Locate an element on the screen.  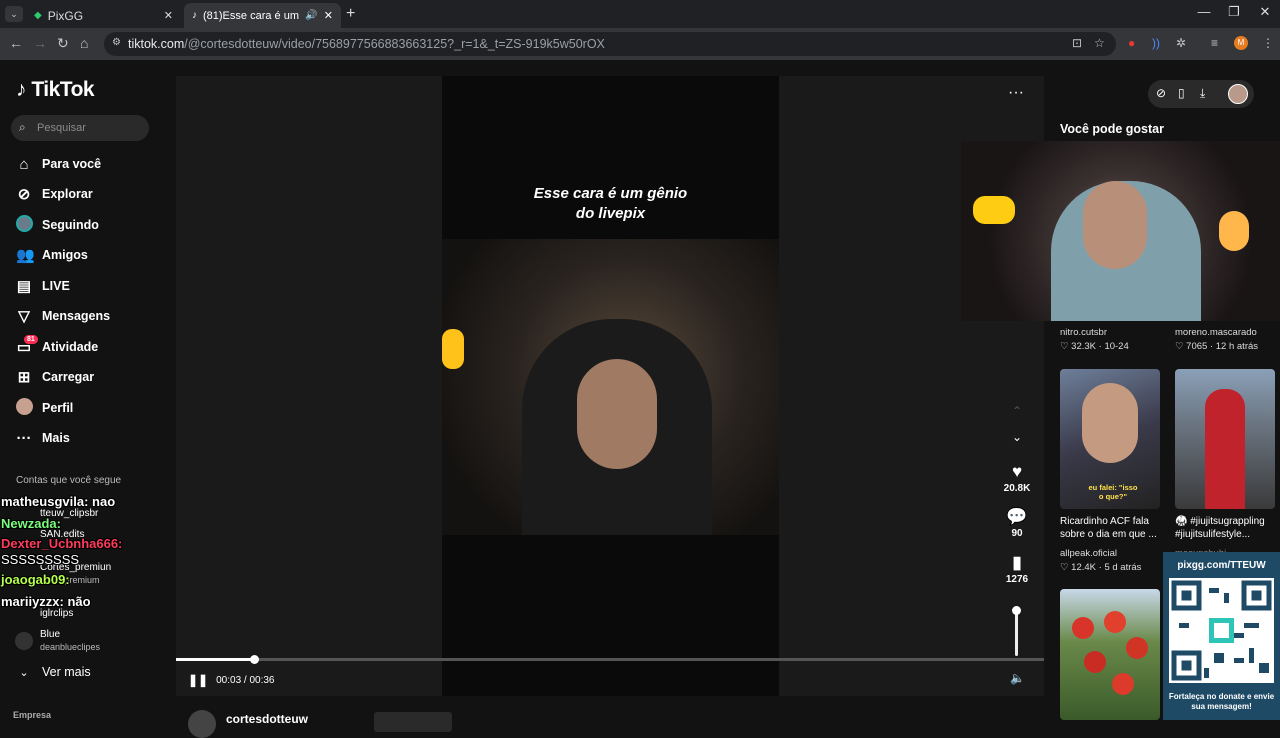
card-user: nitro.cutsbr is located at coordinates (1083, 332).